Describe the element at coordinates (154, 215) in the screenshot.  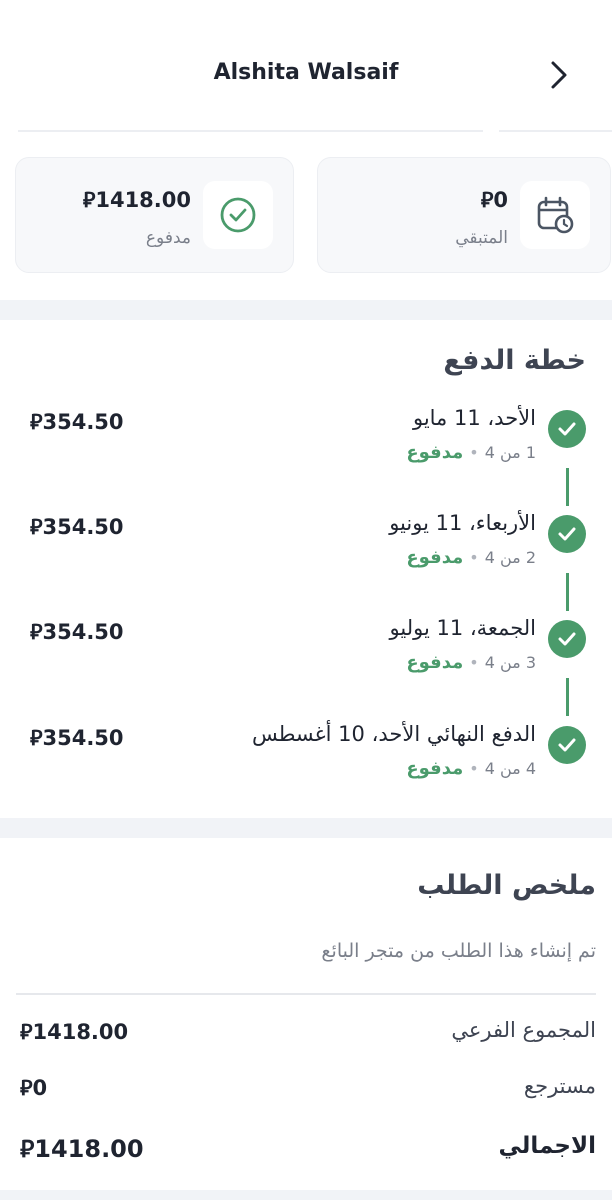
I see `paid-card: 1418.00⃁ مدفوع` at that location.